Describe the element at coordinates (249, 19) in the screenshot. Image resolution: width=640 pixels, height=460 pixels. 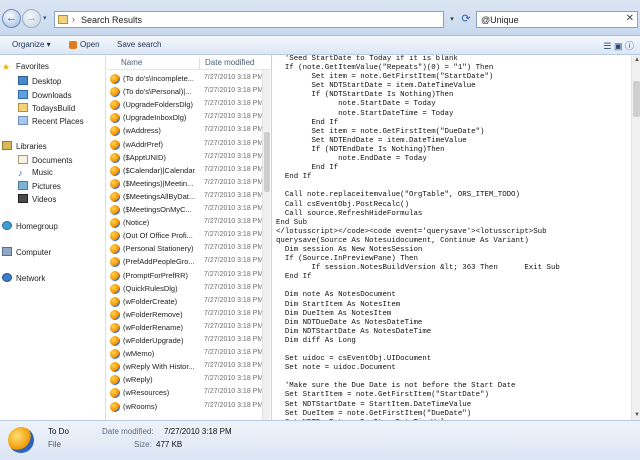
I see `address-bar: › Search Results` at that location.